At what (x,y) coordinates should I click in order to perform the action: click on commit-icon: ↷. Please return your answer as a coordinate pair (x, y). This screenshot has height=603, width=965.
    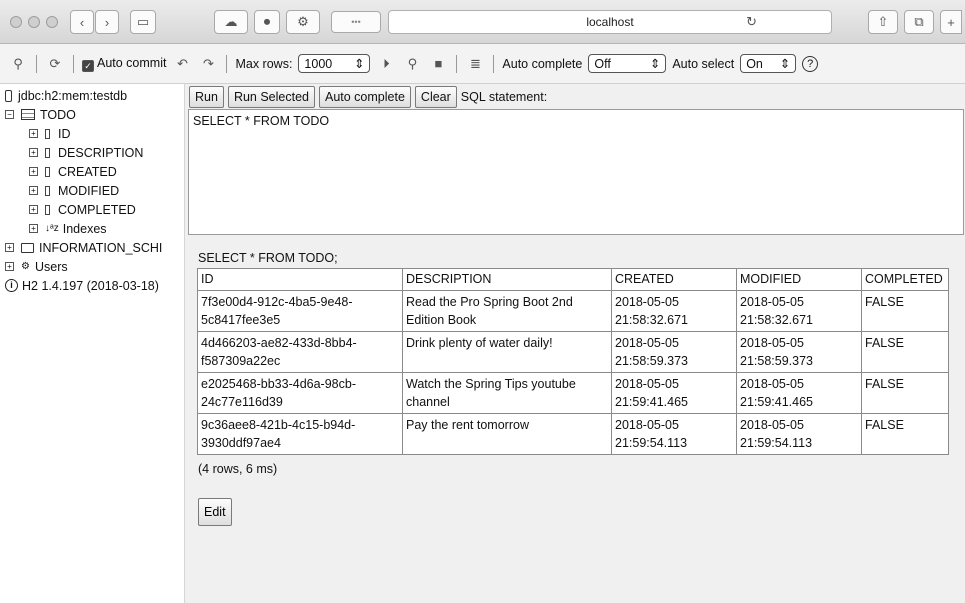
    Looking at the image, I should click on (208, 64).